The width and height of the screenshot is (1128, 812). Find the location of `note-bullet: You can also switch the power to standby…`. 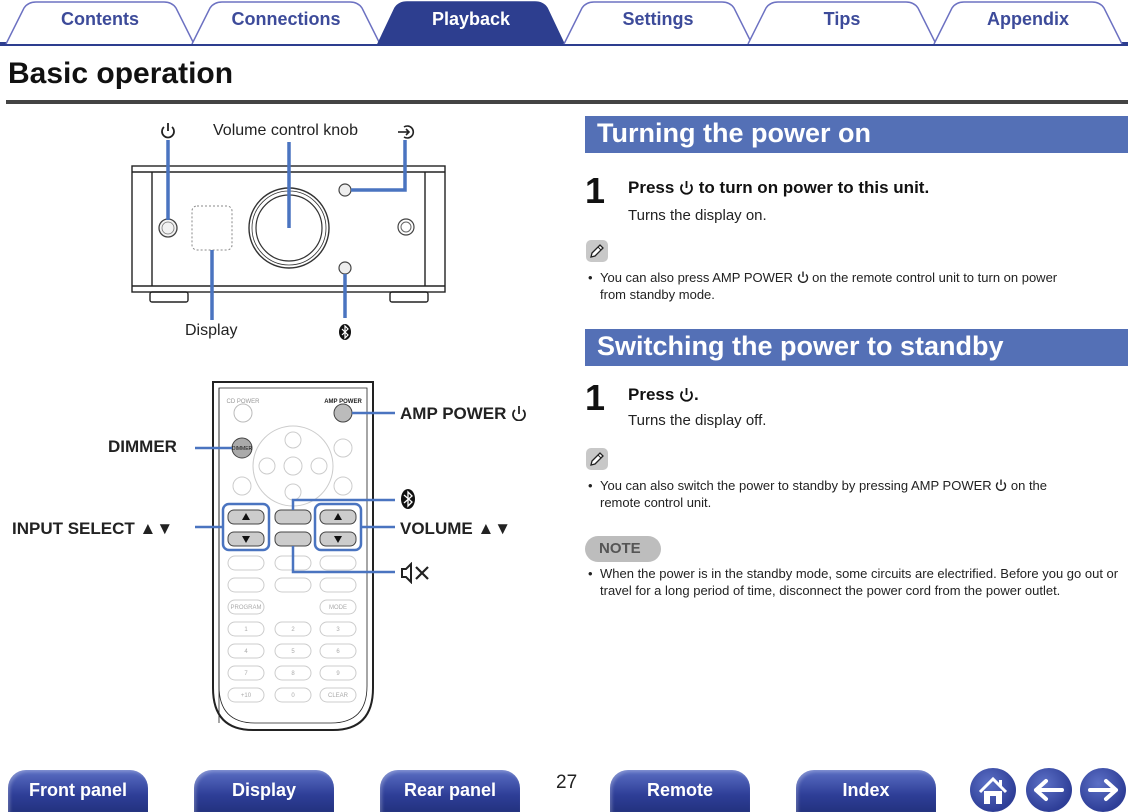

note-bullet: You can also switch the power to standby… is located at coordinates (858, 494).